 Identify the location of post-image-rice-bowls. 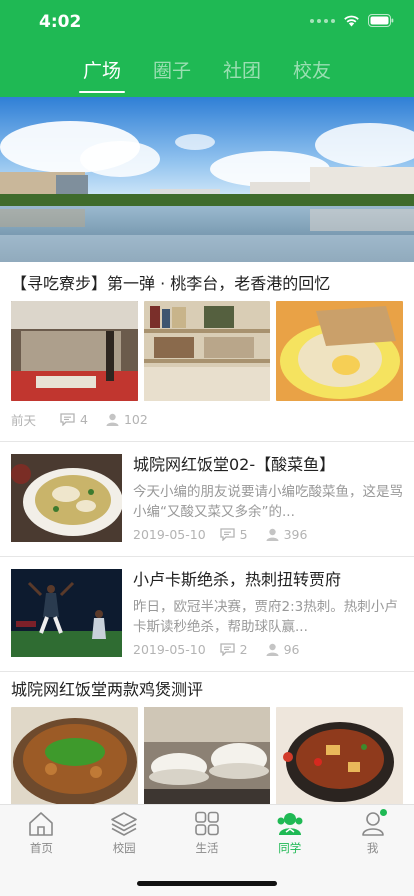
(207, 757).